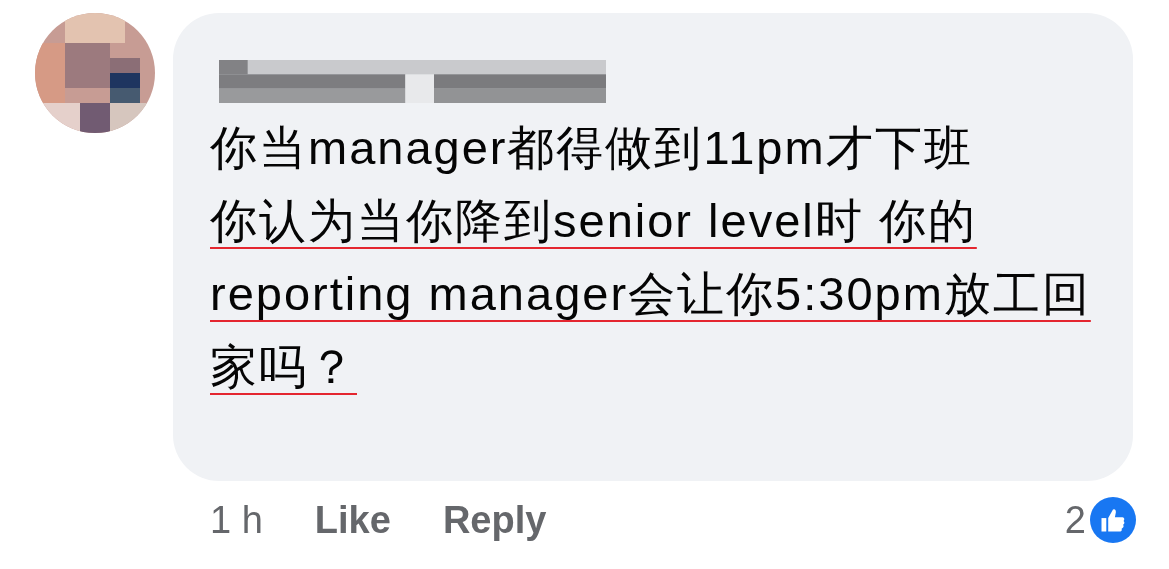 The height and width of the screenshot is (569, 1169). I want to click on action-link: Like, so click(352, 520).